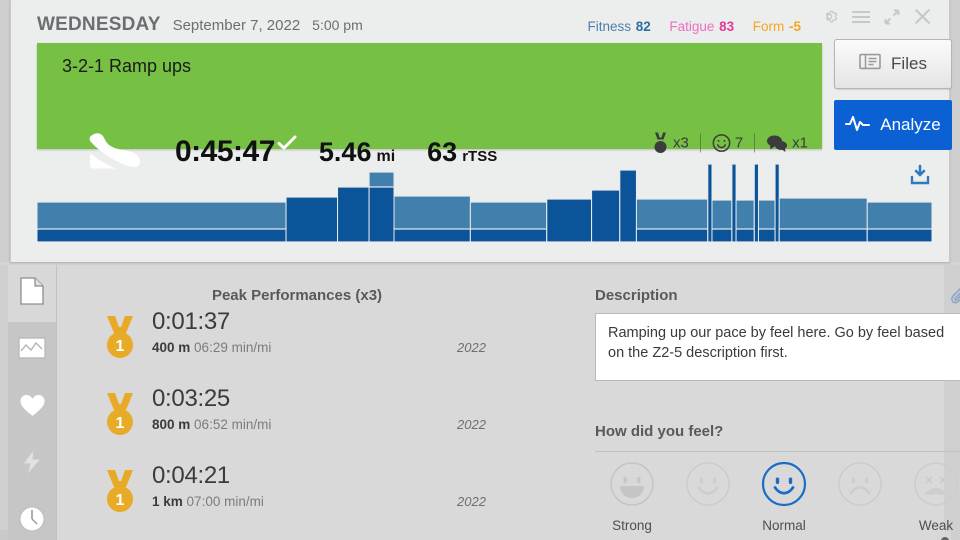 The width and height of the screenshot is (960, 540). I want to click on chart-icon, so click(32, 350).